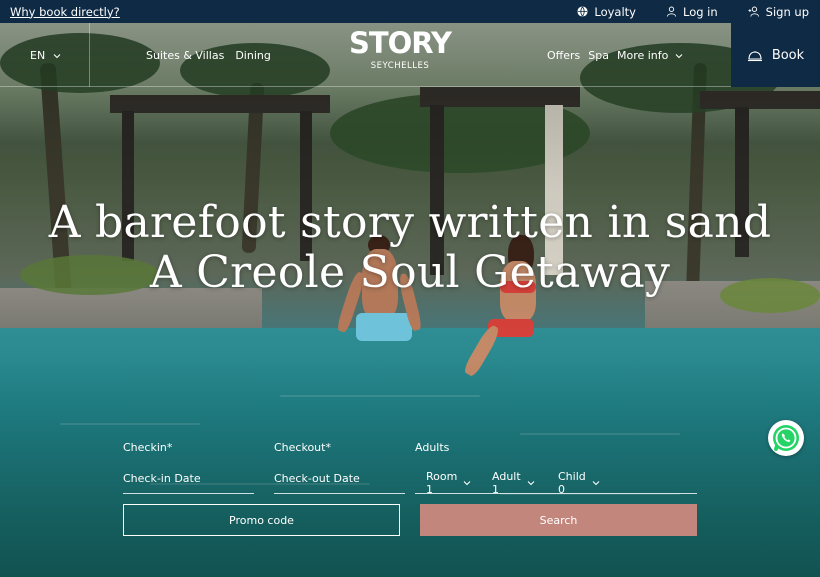  What do you see at coordinates (563, 55) in the screenshot?
I see `nav-offers: Offers` at bounding box center [563, 55].